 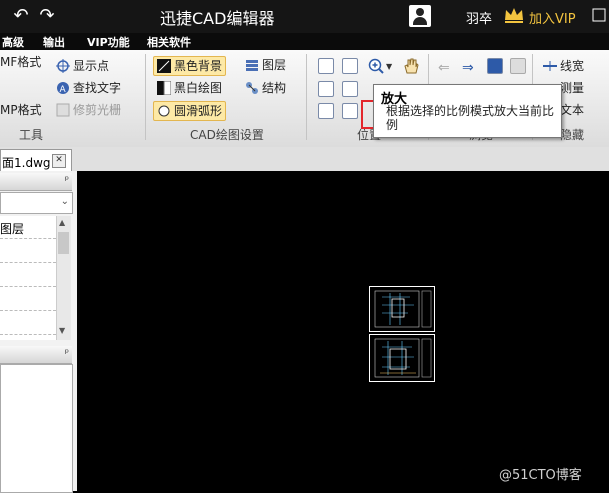 I want to click on structure-icon, so click(x=252, y=88).